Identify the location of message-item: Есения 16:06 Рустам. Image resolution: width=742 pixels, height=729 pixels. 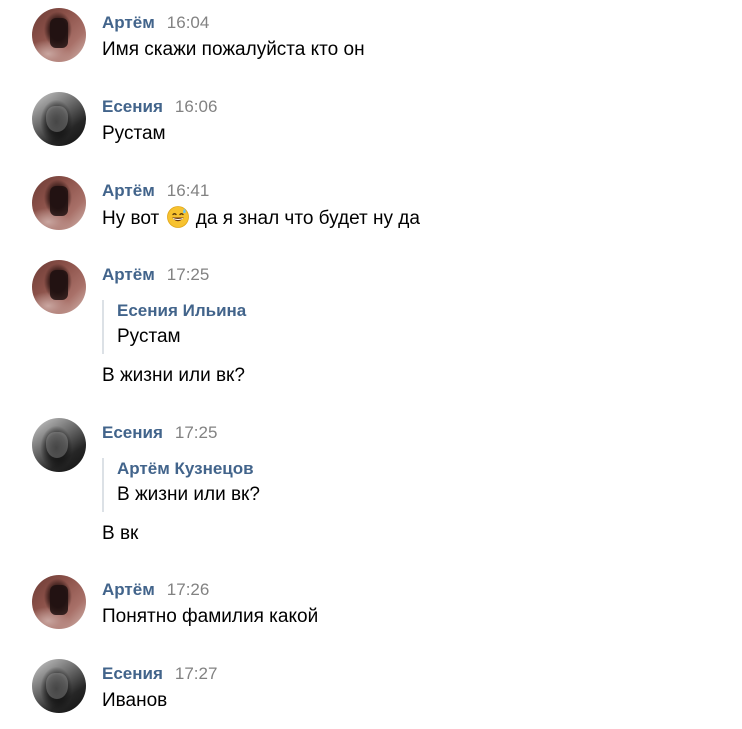
(371, 120).